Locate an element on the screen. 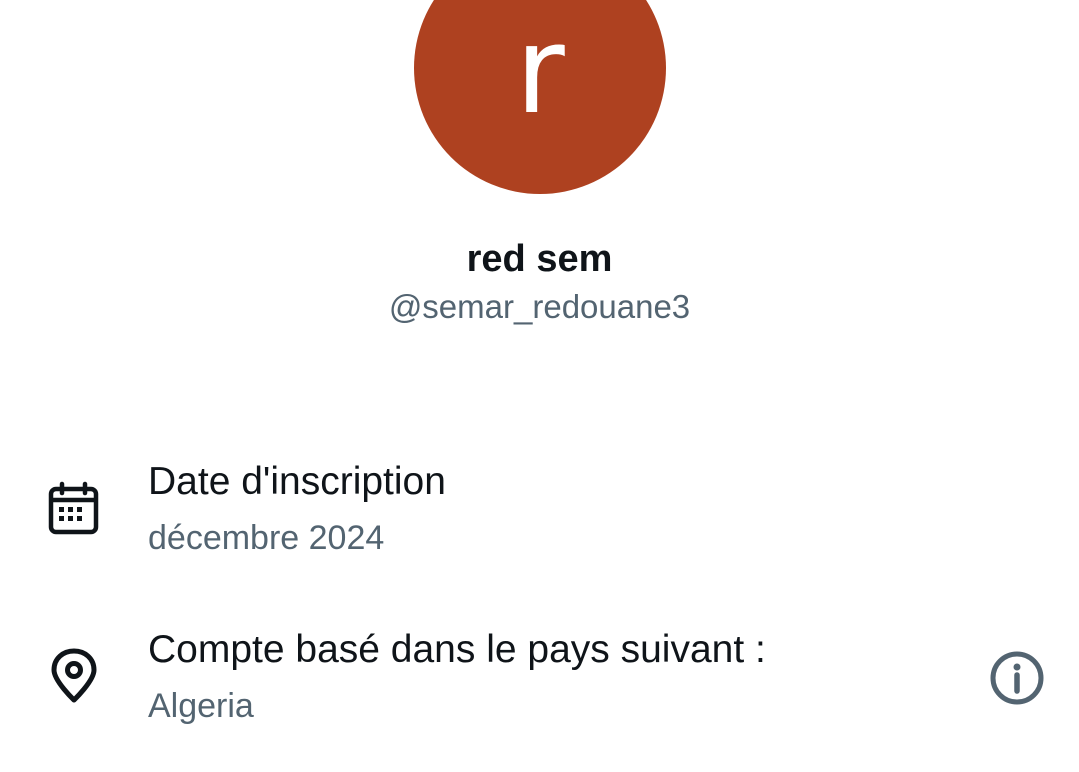 This screenshot has width=1079, height=772. calendar-icon is located at coordinates (73, 508).